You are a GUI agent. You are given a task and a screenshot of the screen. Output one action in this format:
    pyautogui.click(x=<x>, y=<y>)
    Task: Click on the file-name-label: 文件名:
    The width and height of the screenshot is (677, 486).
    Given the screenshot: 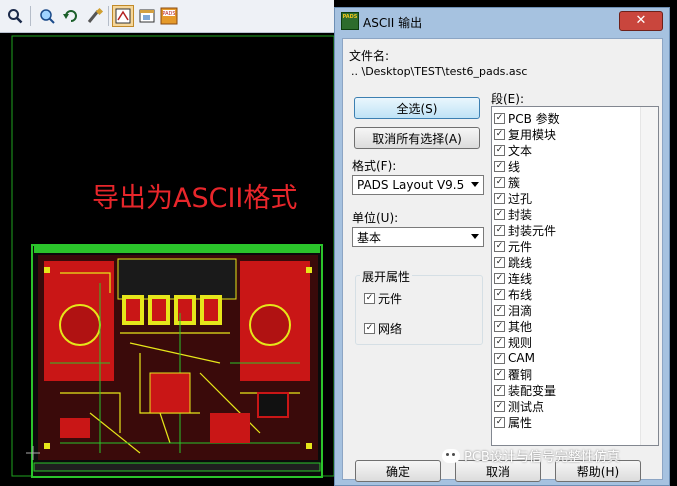 What is the action you would take?
    pyautogui.click(x=369, y=56)
    